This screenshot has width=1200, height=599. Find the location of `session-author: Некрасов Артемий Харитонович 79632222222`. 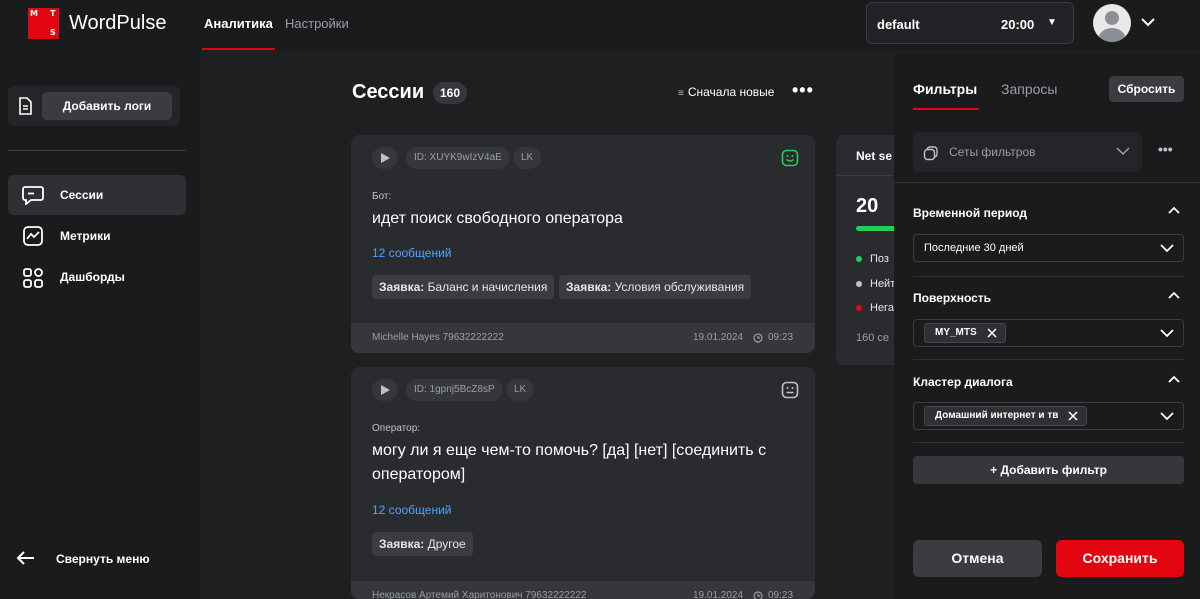

session-author: Некрасов Артемий Харитонович 79632222222 is located at coordinates (479, 594).